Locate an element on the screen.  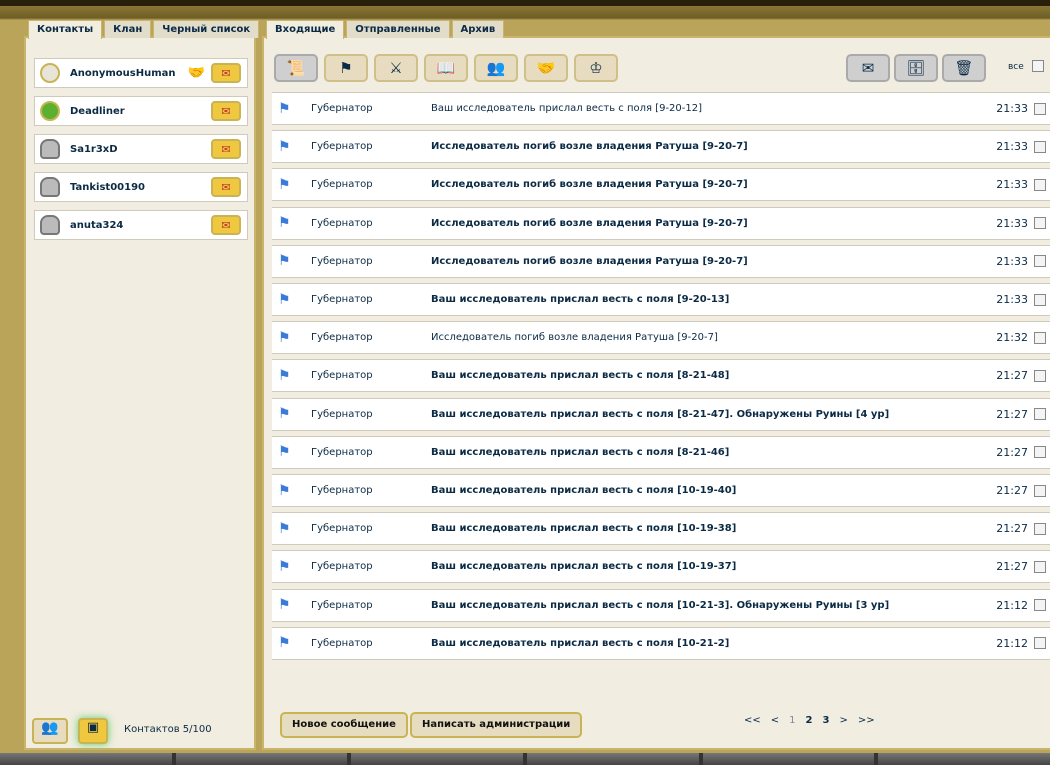
pager-last: >> is located at coordinates (866, 720).